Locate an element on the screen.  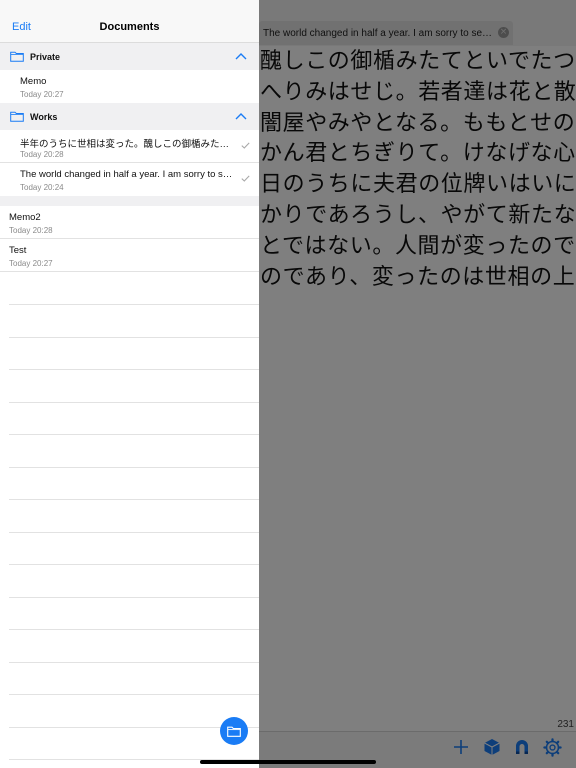
document-item-test: Test Today 20:27 is located at coordinates (129, 255).